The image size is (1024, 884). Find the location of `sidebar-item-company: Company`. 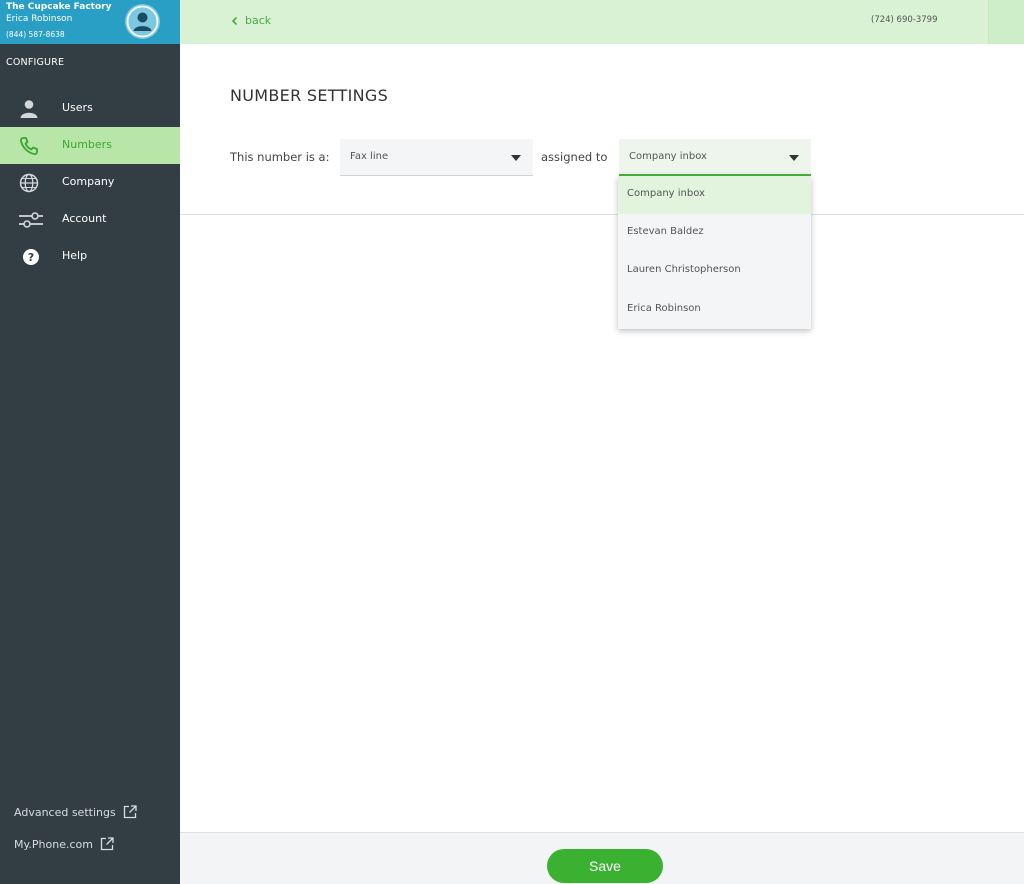

sidebar-item-company: Company is located at coordinates (90, 182).